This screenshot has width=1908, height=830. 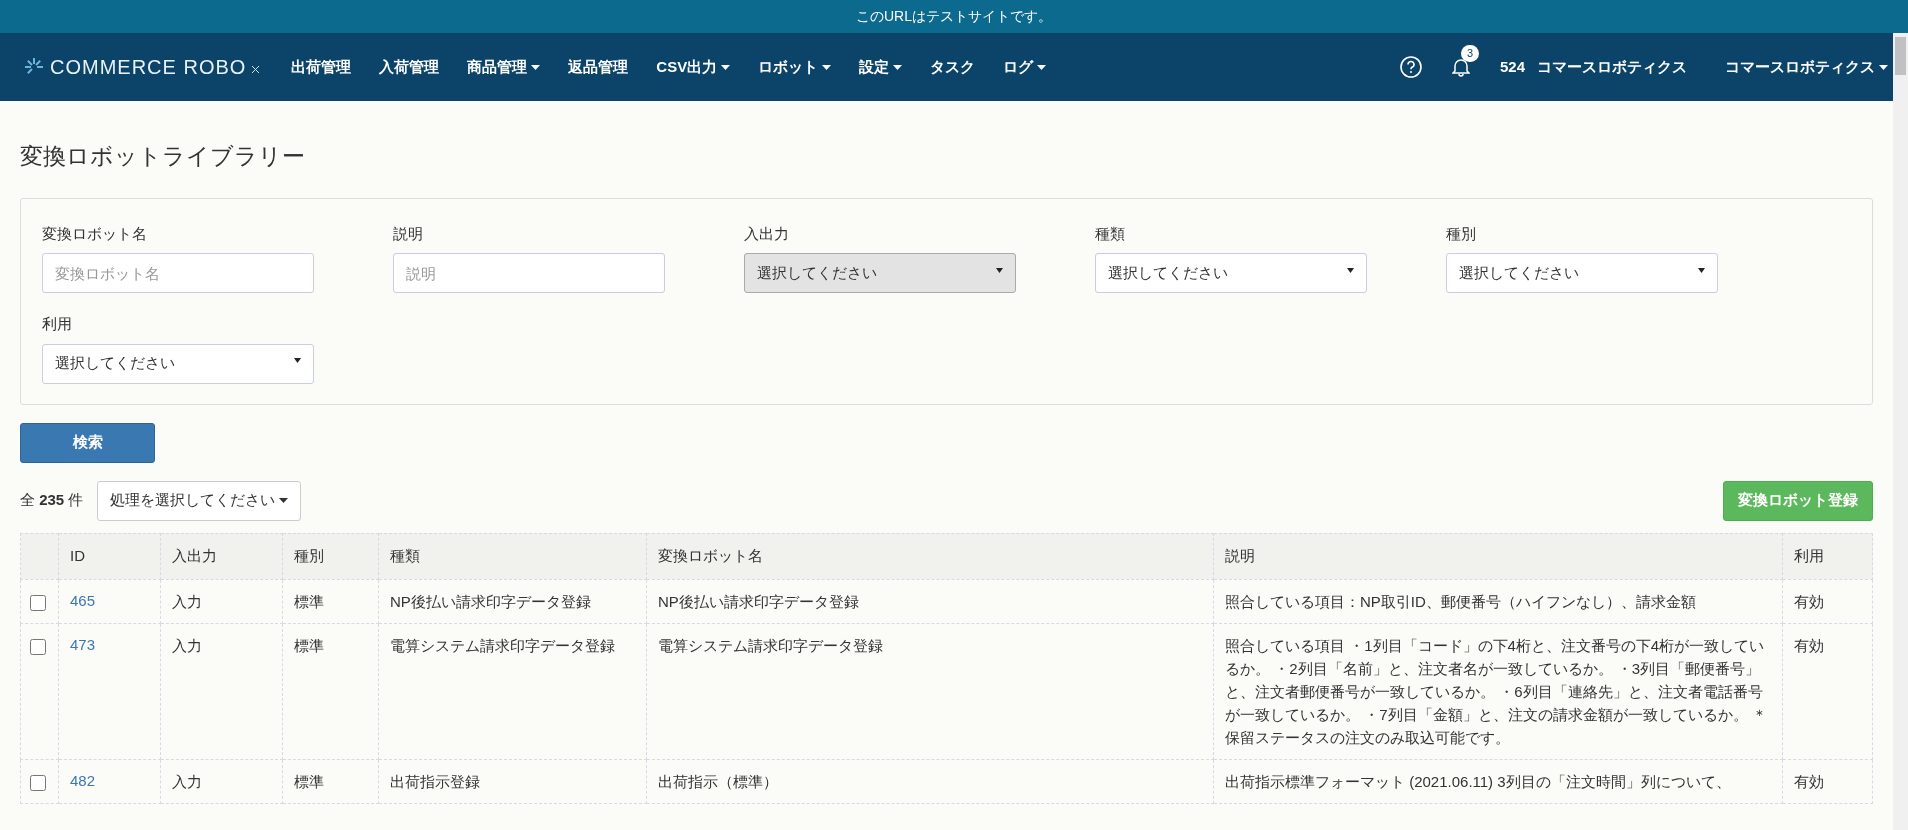 I want to click on nav-menu-item: 返品管理, so click(x=598, y=67).